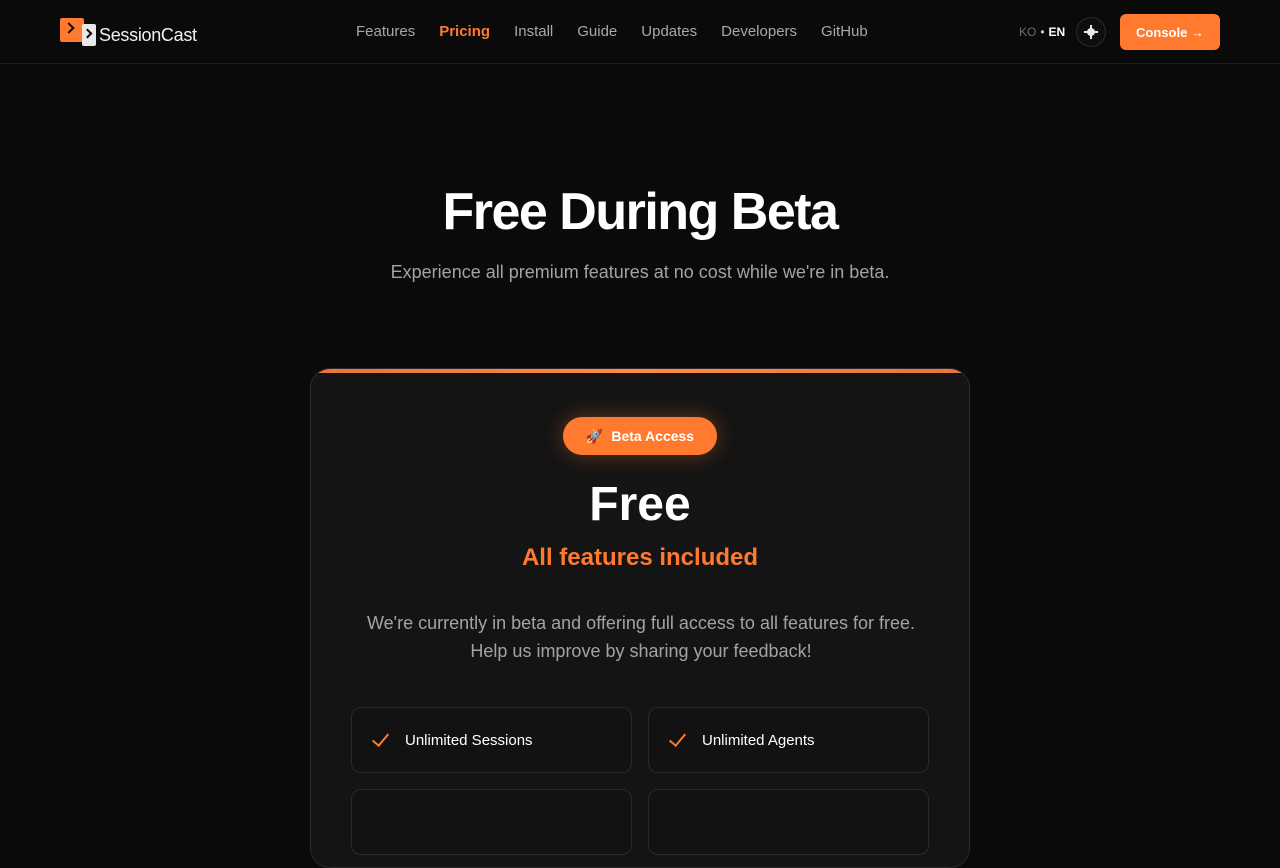  What do you see at coordinates (640, 557) in the screenshot?
I see `price-subtitle: All features included` at bounding box center [640, 557].